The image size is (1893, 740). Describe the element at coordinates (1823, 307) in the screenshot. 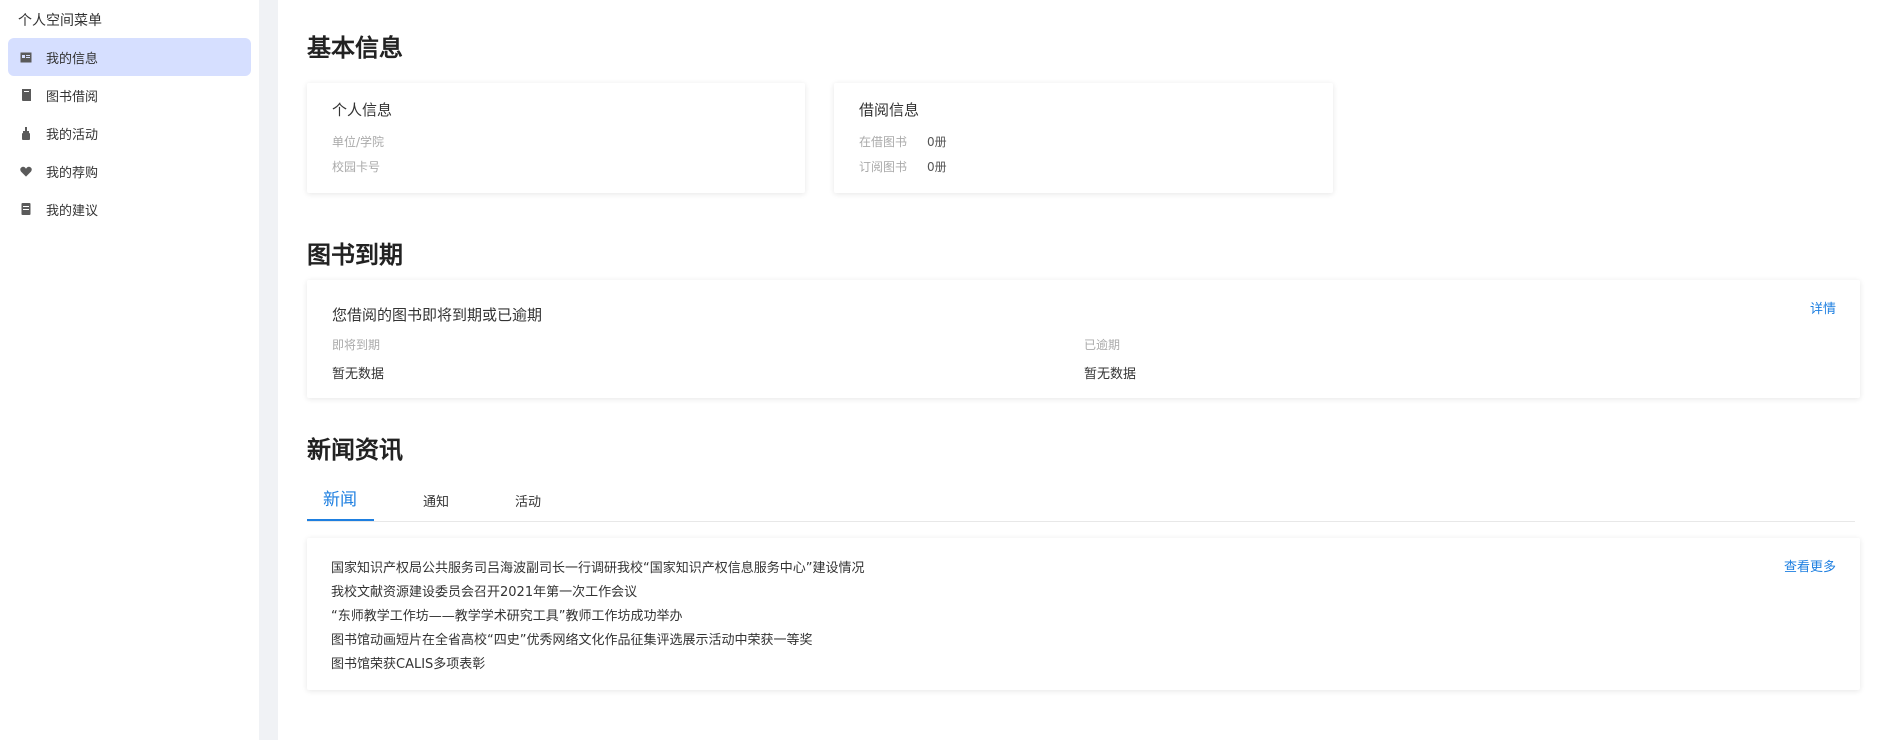

I see `detail-link: 详情` at that location.